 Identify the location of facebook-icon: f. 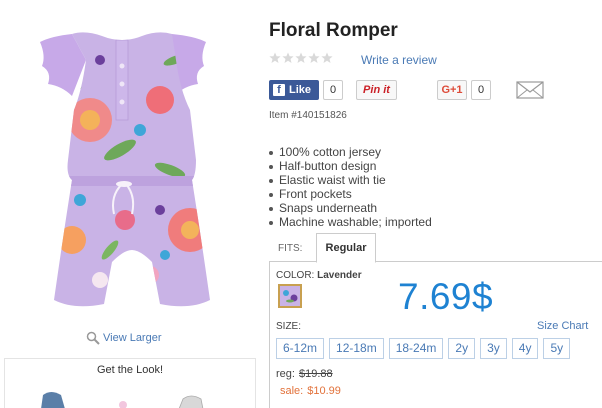
(279, 90).